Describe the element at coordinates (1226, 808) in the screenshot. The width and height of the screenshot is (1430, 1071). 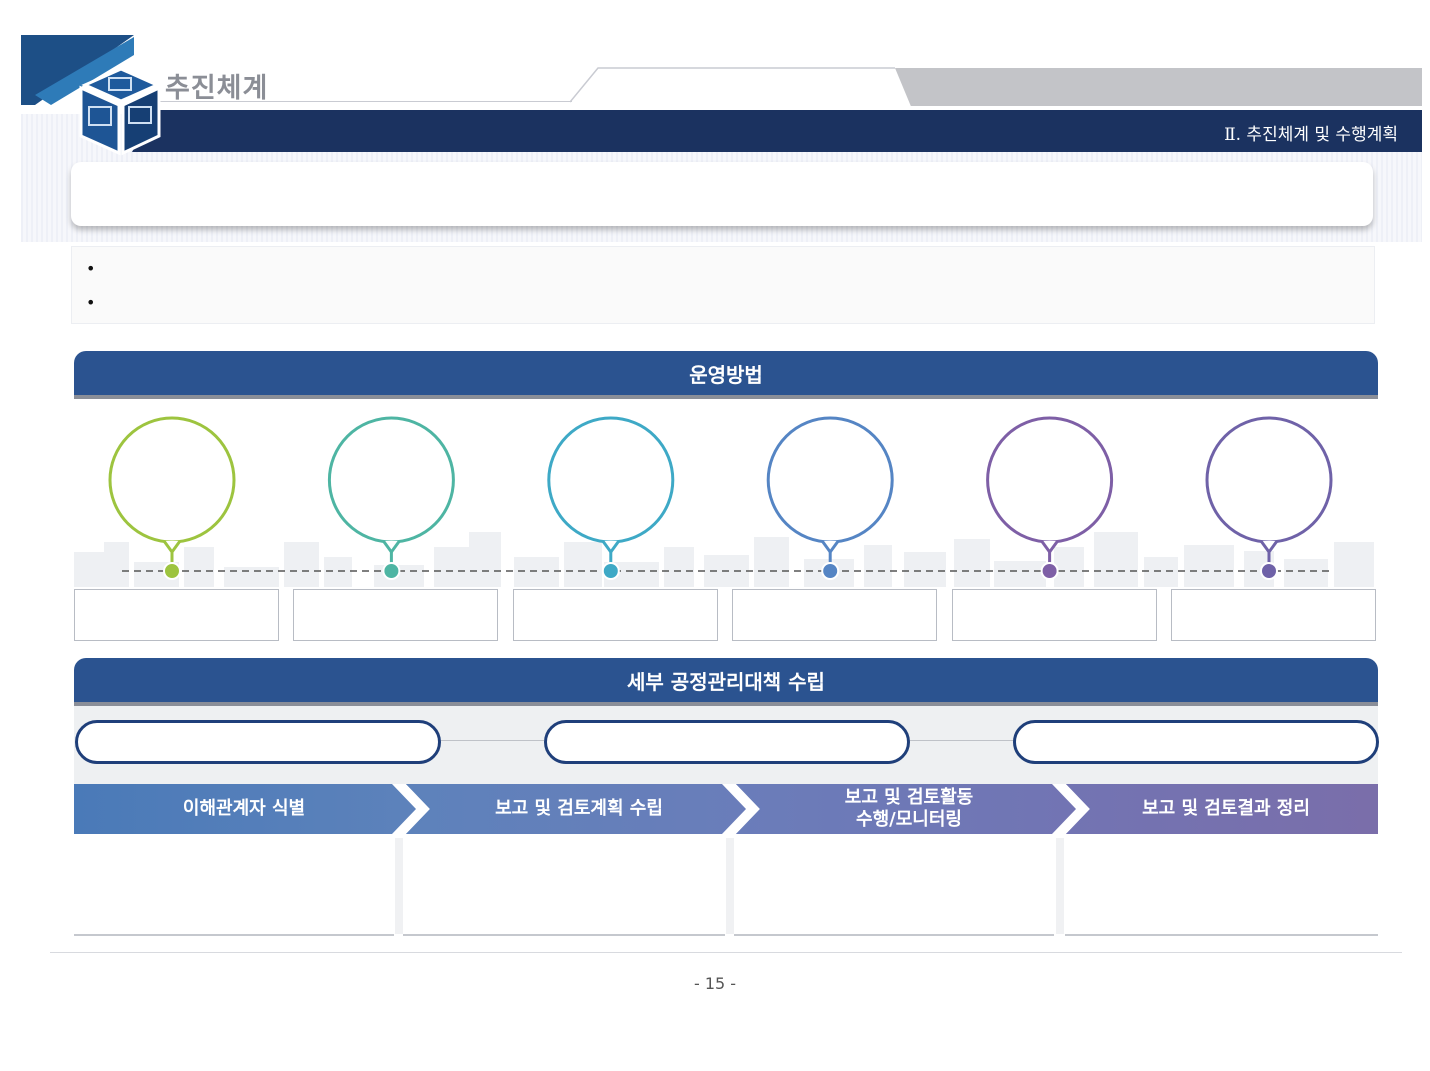
I see `process-step-label: 보고 및 검토결과 정리` at that location.